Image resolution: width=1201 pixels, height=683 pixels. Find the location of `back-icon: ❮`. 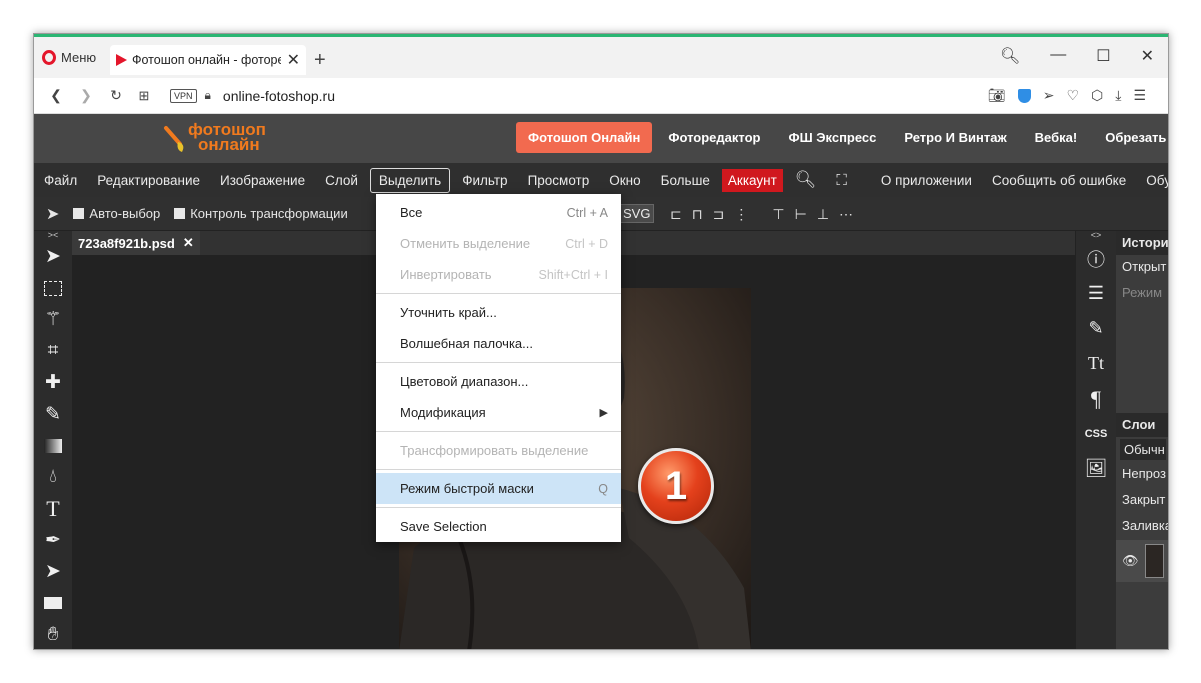

back-icon: ❮ is located at coordinates (56, 95).